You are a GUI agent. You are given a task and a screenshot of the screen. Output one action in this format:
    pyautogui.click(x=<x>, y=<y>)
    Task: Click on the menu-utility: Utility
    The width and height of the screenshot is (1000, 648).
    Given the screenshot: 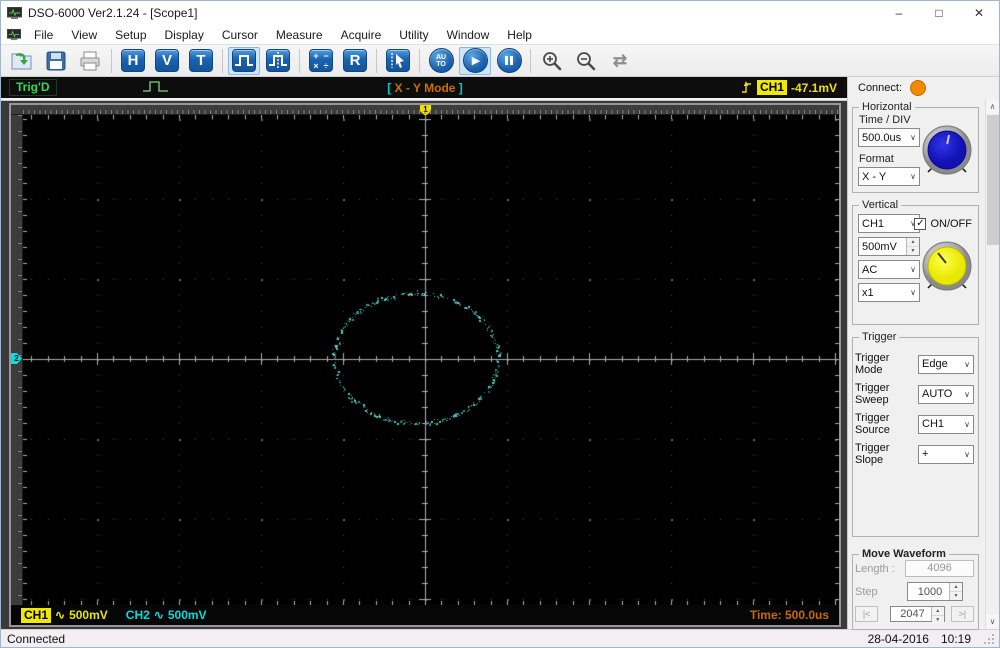 What is the action you would take?
    pyautogui.click(x=413, y=35)
    